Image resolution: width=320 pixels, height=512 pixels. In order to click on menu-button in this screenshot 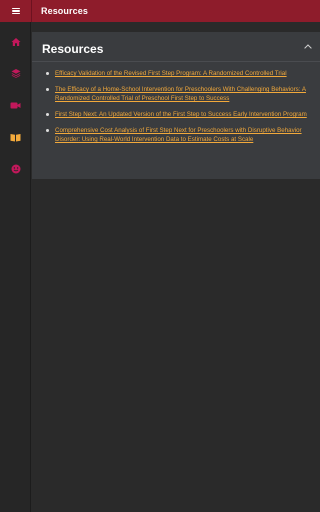, I will do `click(16, 11)`.